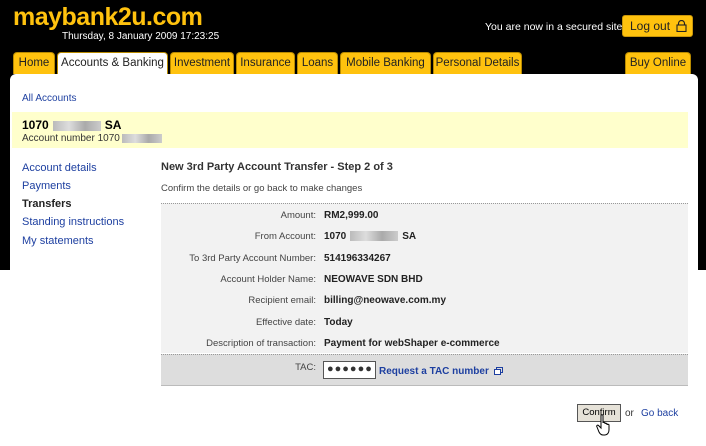  I want to click on request-tac-label: Request a TAC number, so click(434, 371).